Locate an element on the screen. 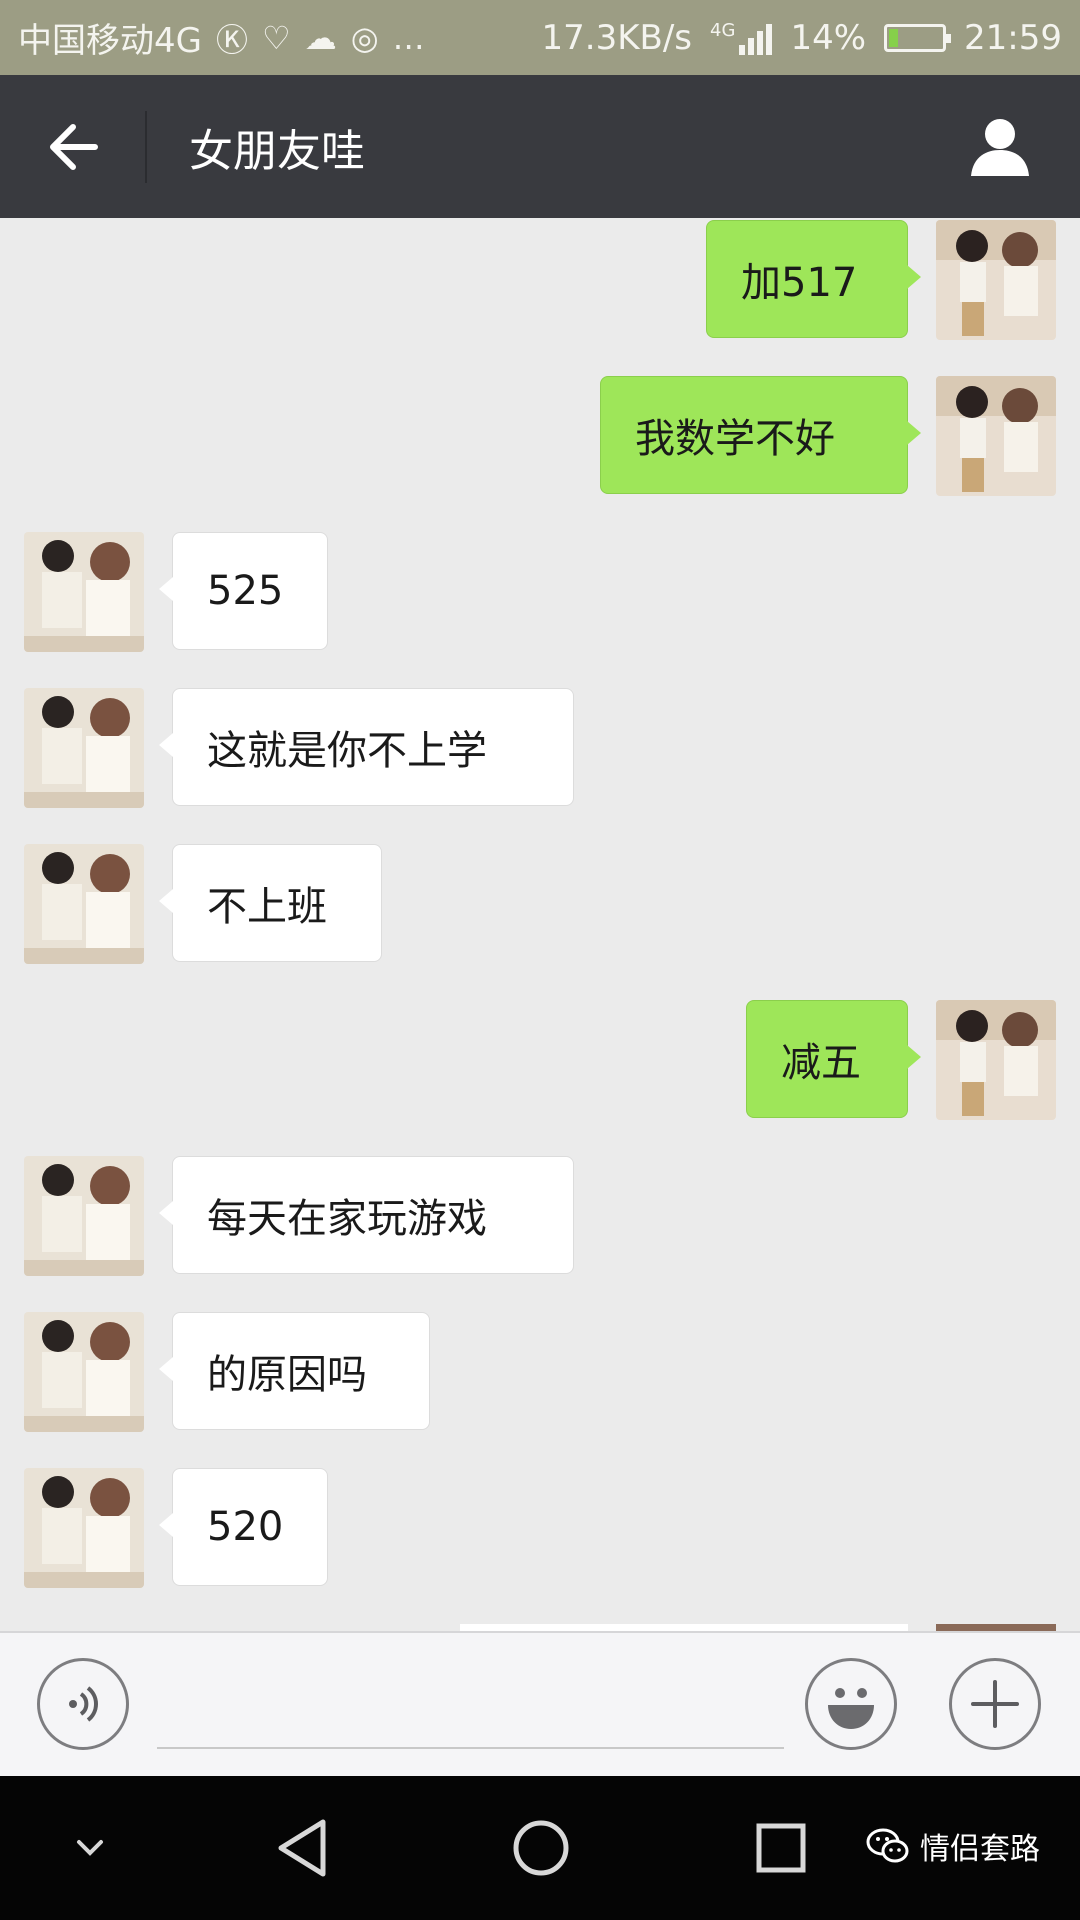 This screenshot has height=1920, width=1080. message-text: 不上班 is located at coordinates (267, 907).